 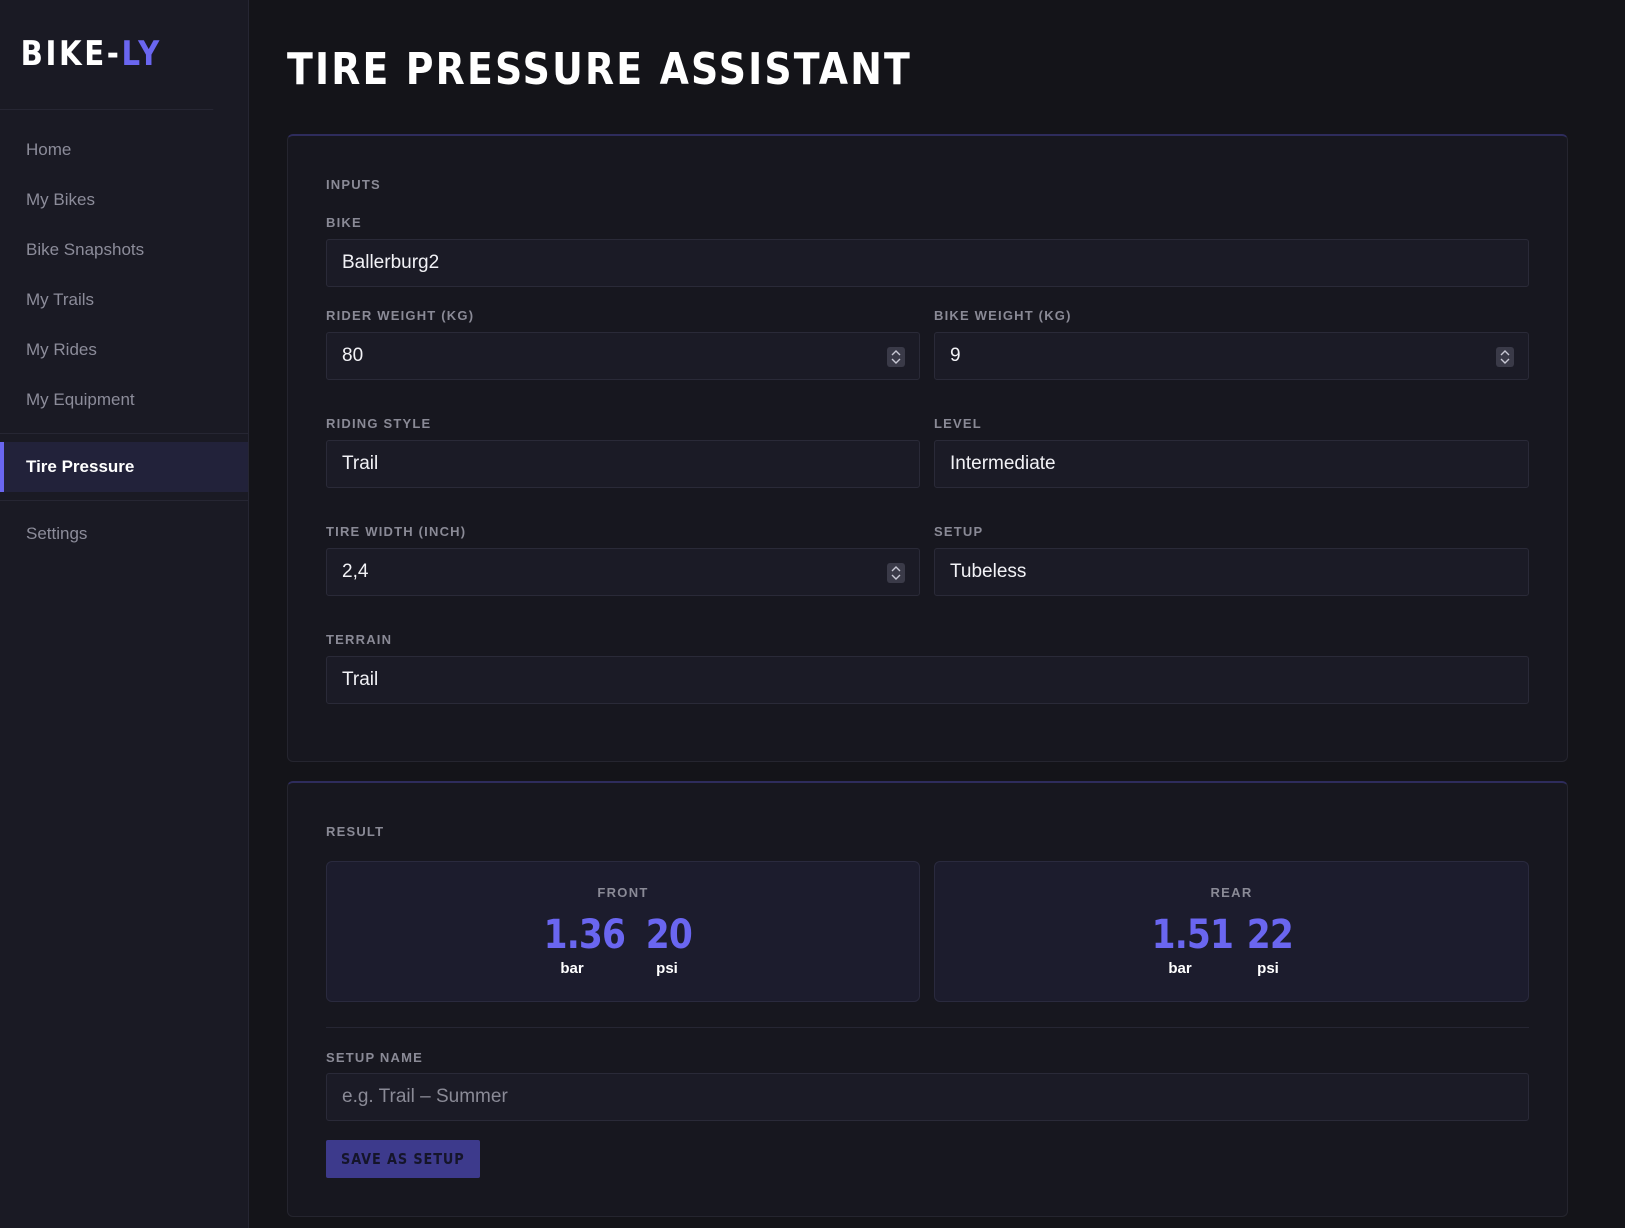 I want to click on save-as-setup-label: SAVE AS SETUP, so click(x=403, y=1159).